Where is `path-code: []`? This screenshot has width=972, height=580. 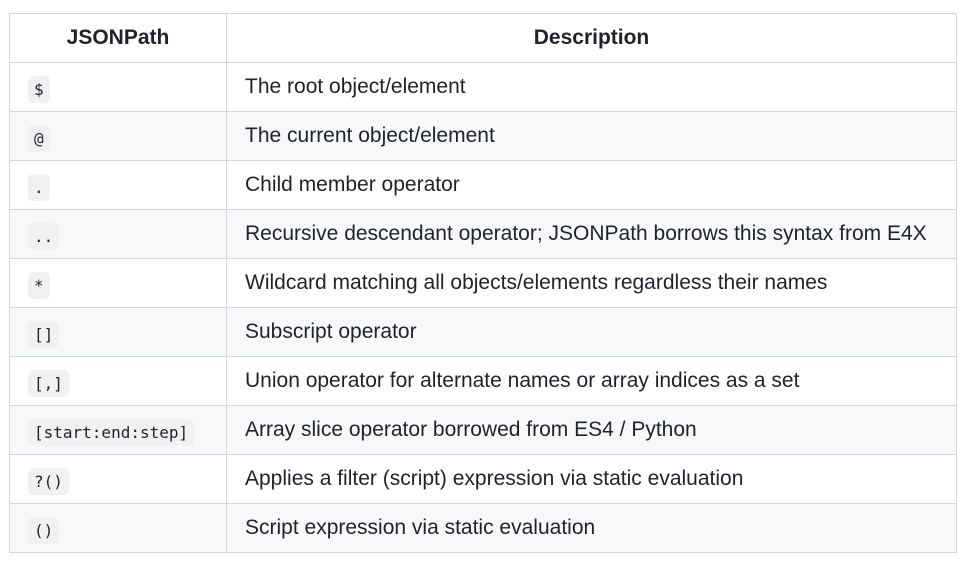
path-code: [] is located at coordinates (44, 334).